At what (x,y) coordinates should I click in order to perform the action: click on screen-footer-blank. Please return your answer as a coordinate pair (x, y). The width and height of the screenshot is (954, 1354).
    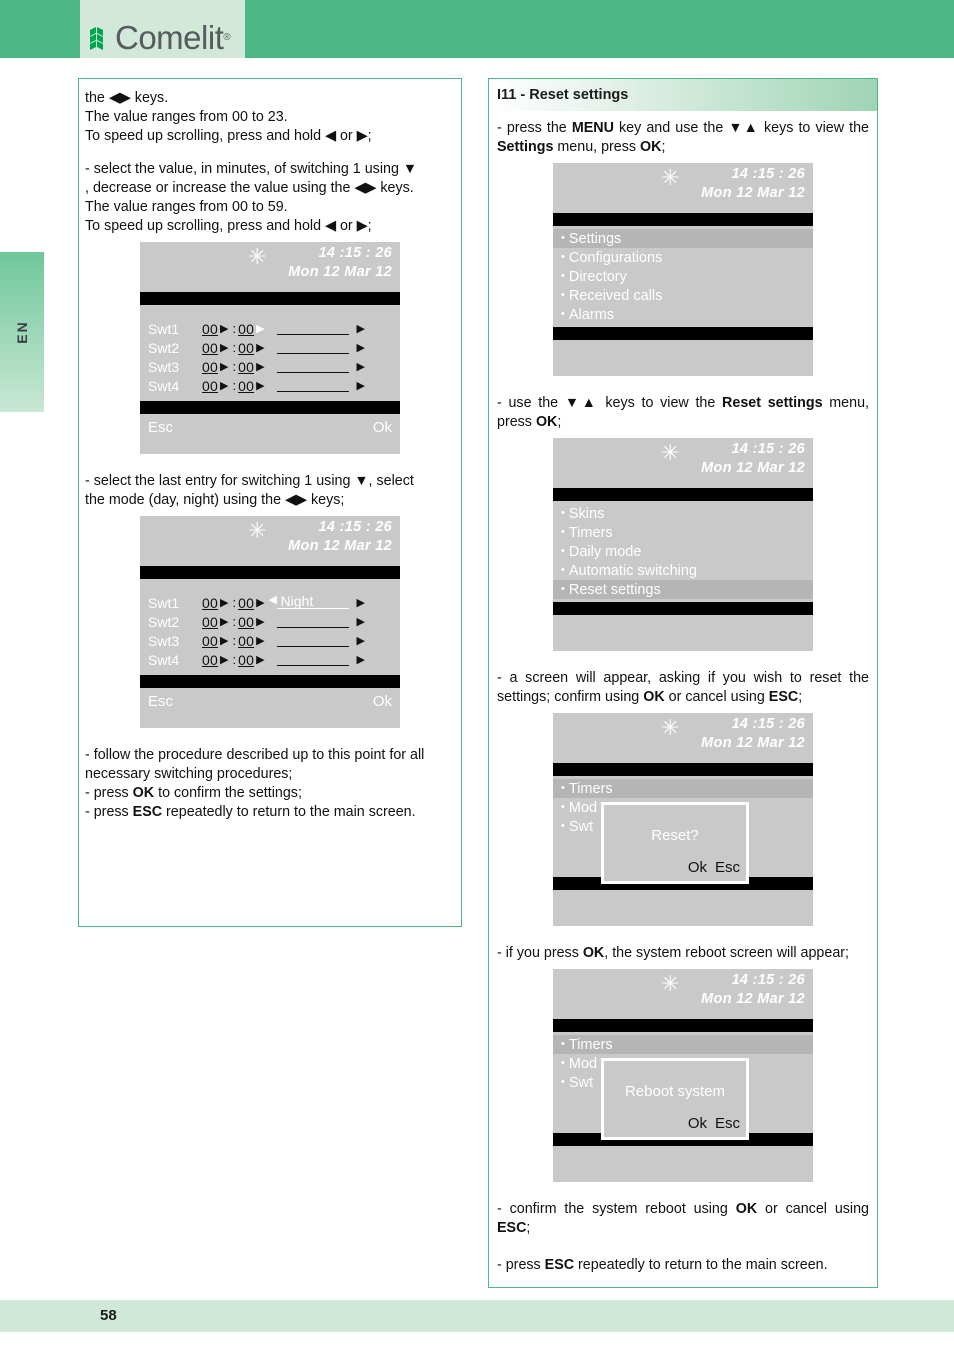
    Looking at the image, I should click on (683, 349).